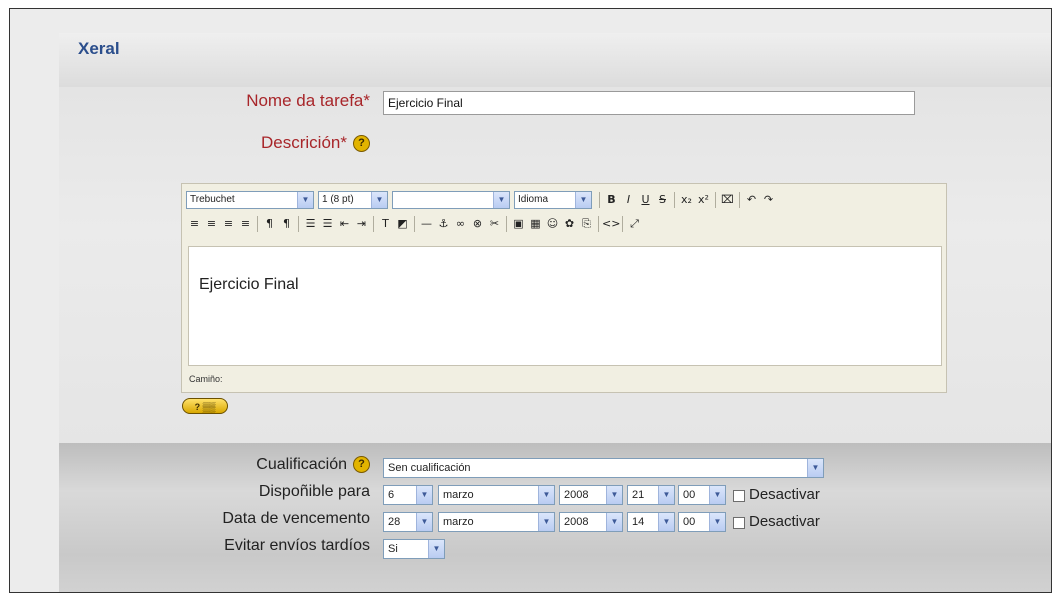 The height and width of the screenshot is (598, 1058). What do you see at coordinates (458, 495) in the screenshot?
I see `available-month-value: marzo` at bounding box center [458, 495].